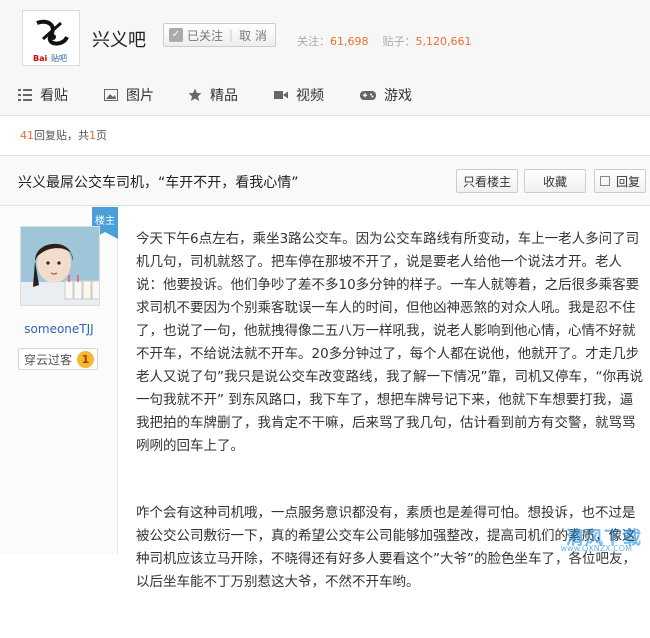 The image size is (650, 638). What do you see at coordinates (349, 41) in the screenshot?
I see `followers-count: 61,698` at bounding box center [349, 41].